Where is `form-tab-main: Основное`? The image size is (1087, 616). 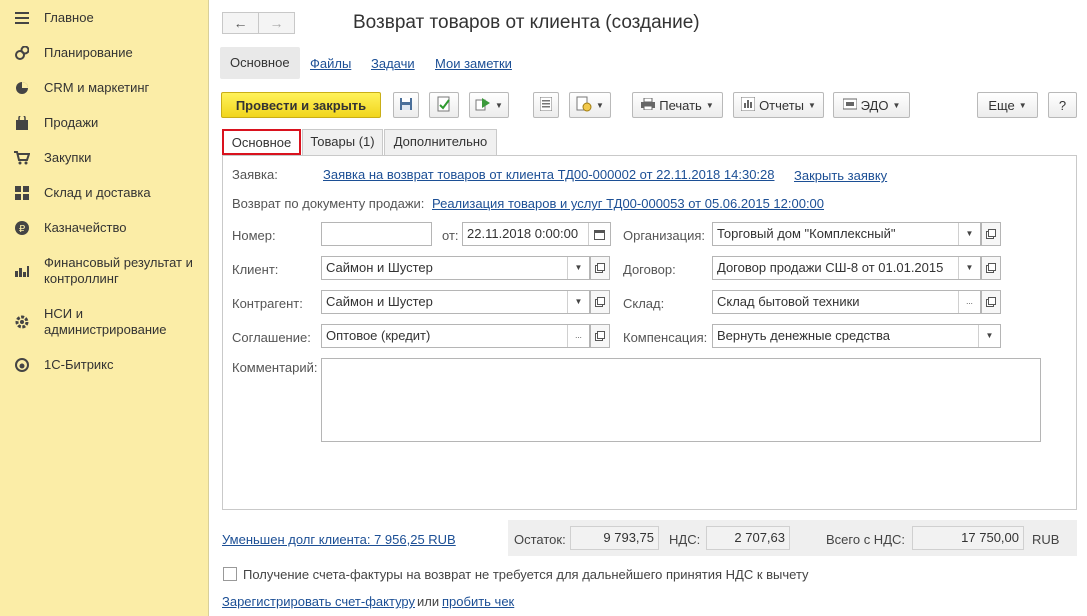 form-tab-main: Основное is located at coordinates (261, 142).